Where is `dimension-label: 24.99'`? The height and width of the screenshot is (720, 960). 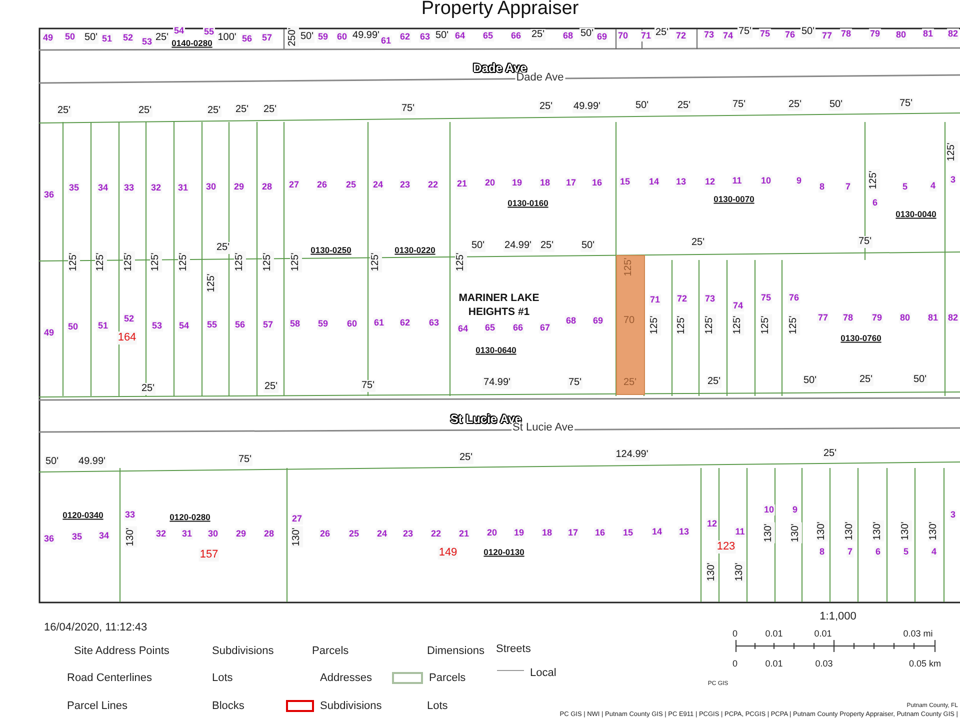 dimension-label: 24.99' is located at coordinates (518, 246).